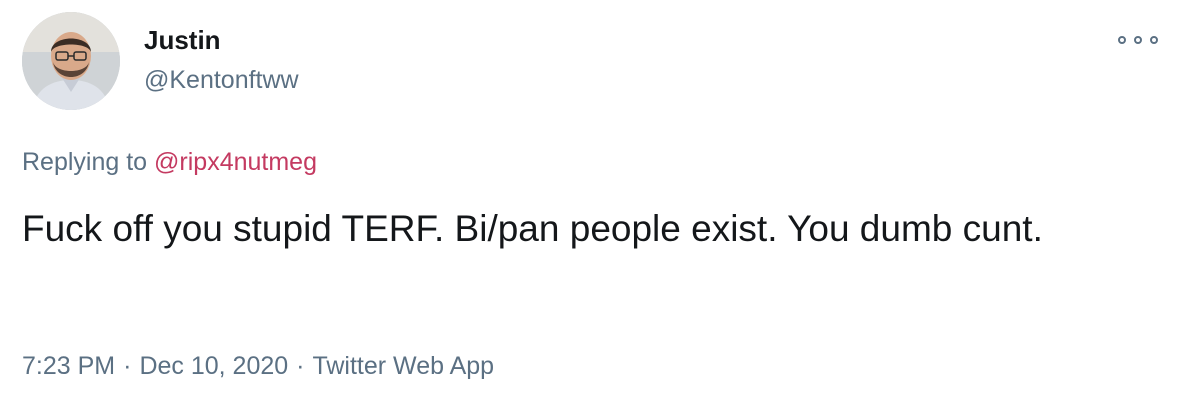 Image resolution: width=1186 pixels, height=406 pixels. Describe the element at coordinates (221, 80) in the screenshot. I see `author-handle: @Kentonftww` at that location.